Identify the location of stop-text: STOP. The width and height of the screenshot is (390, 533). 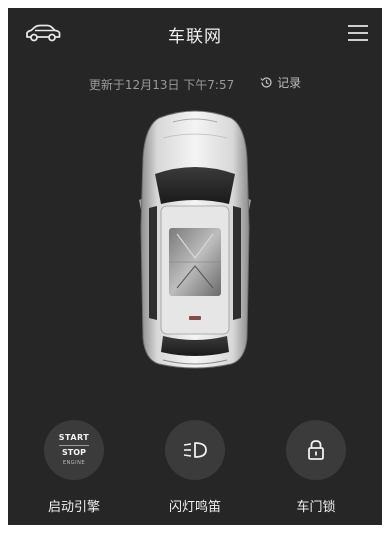
(74, 452).